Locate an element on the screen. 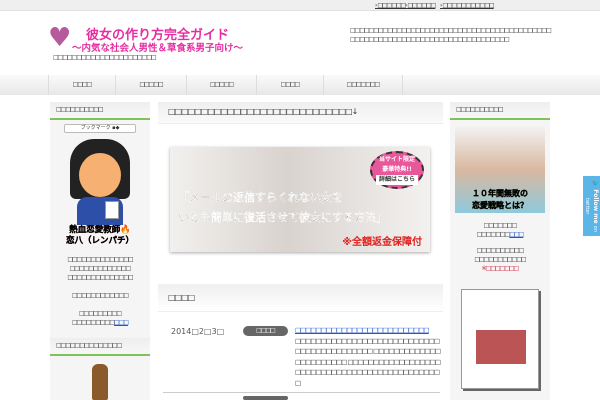 Image resolution: width=600 pixels, height=400 pixels. news-divider is located at coordinates (301, 392).